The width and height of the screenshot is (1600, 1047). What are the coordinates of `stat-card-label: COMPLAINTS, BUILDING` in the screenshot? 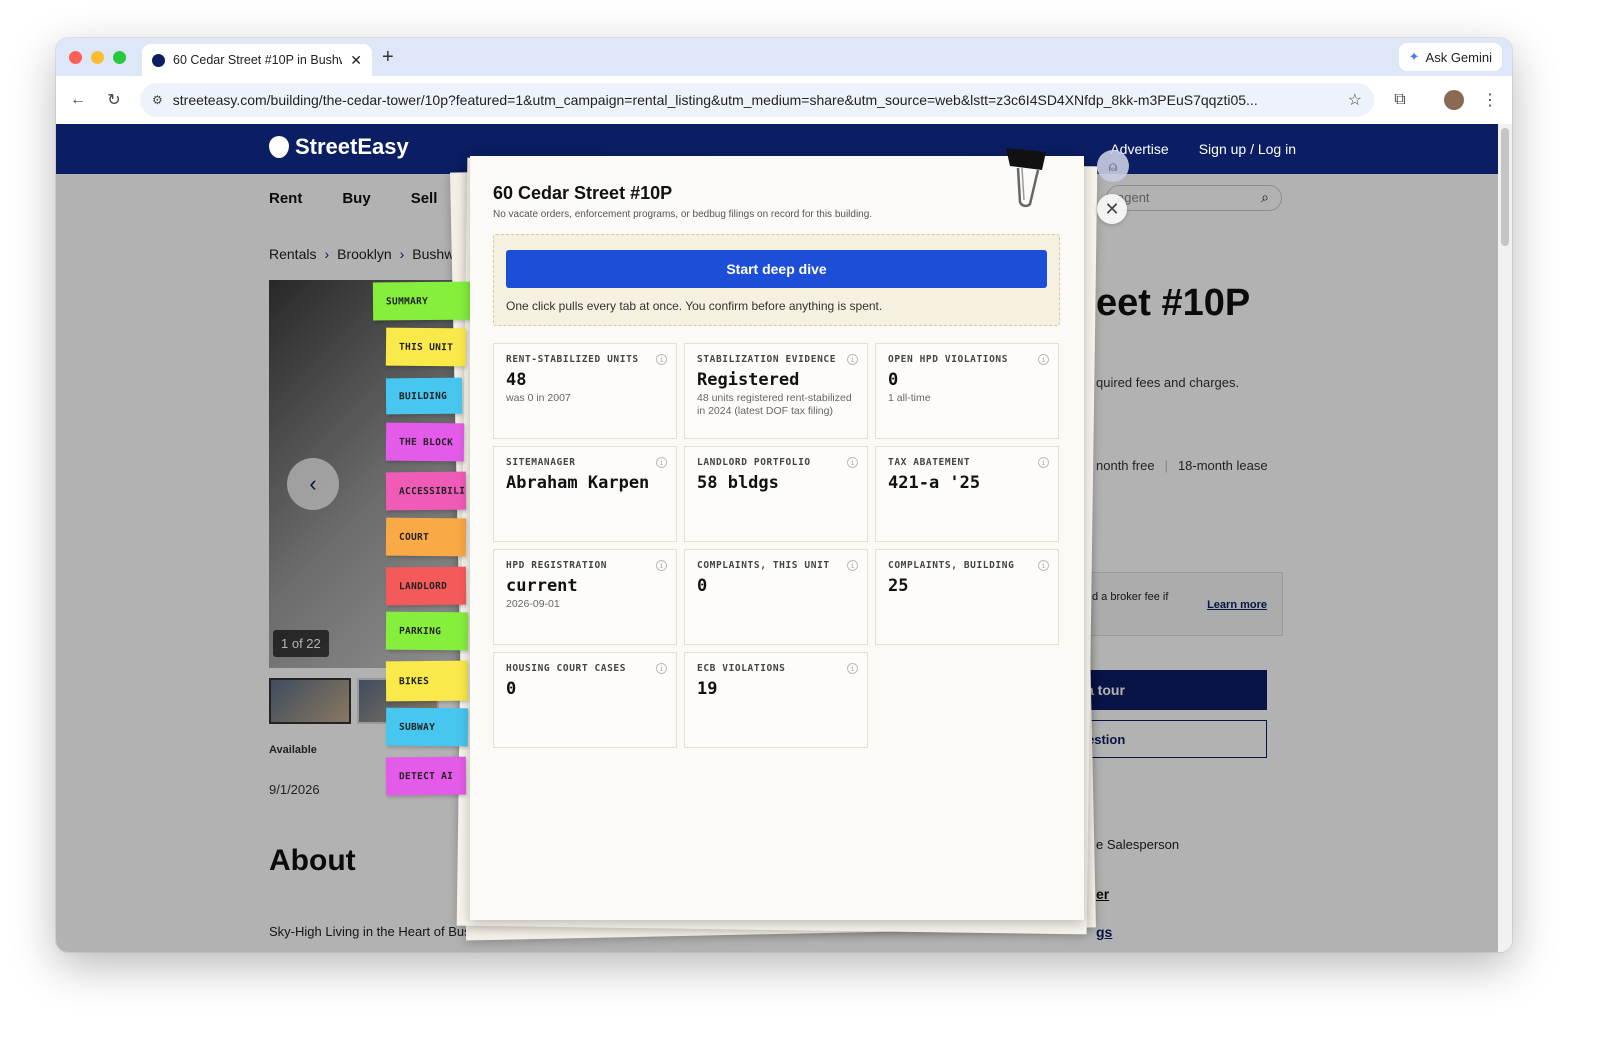 It's located at (951, 565).